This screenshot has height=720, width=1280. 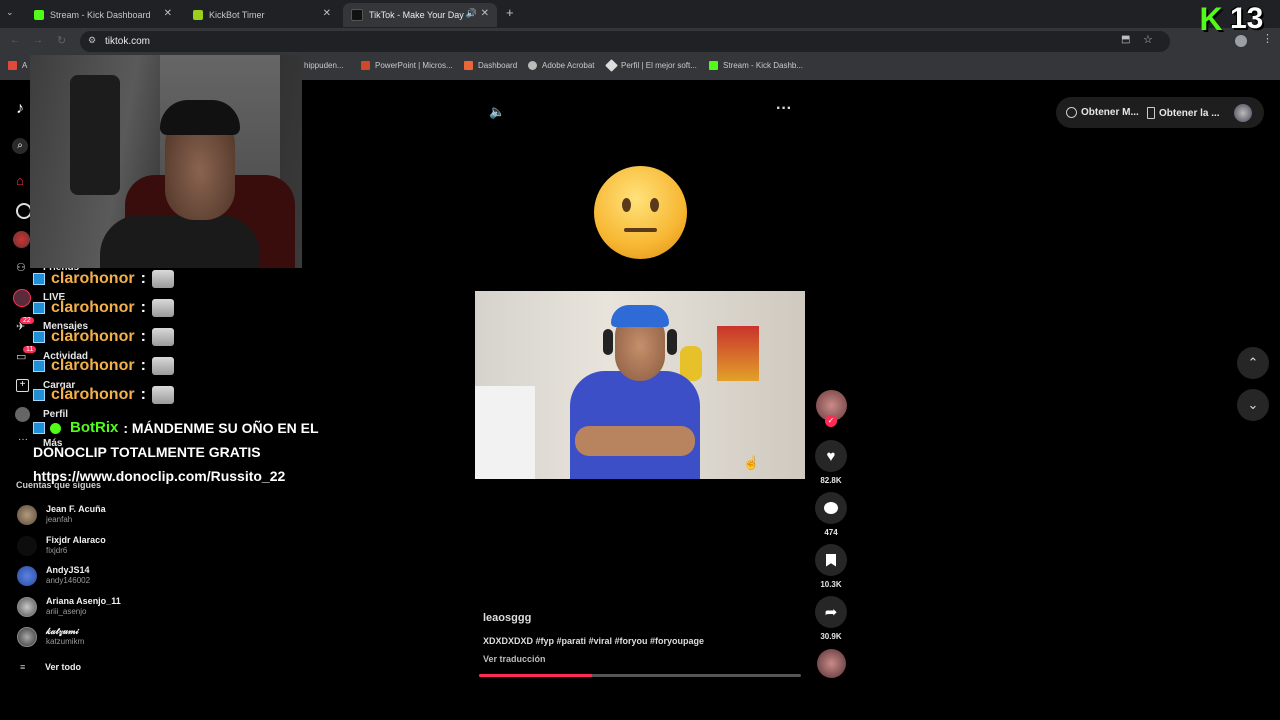 I want to click on save-button, so click(x=831, y=560).